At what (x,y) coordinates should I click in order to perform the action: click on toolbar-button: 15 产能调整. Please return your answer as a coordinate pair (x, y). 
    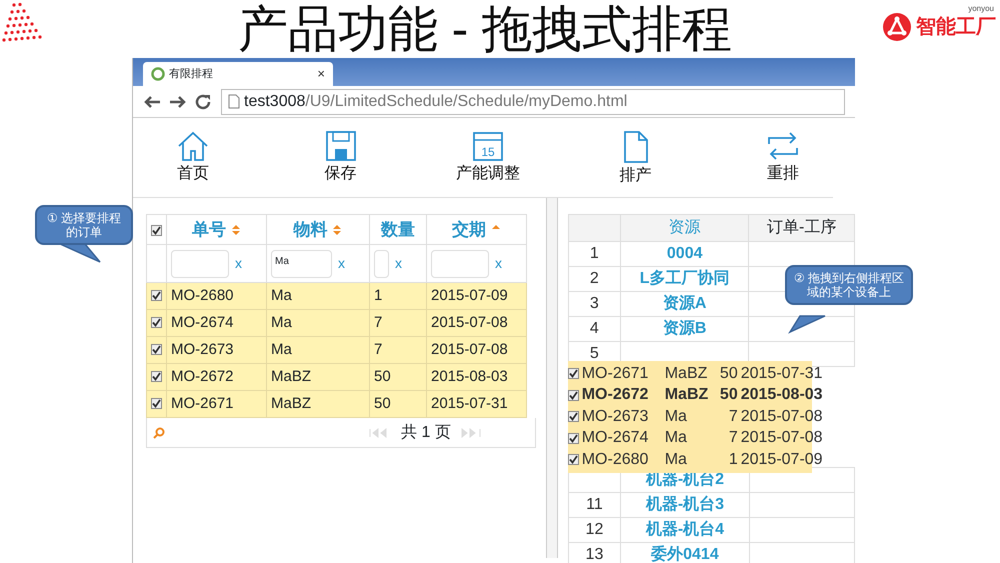
    Looking at the image, I should click on (488, 163).